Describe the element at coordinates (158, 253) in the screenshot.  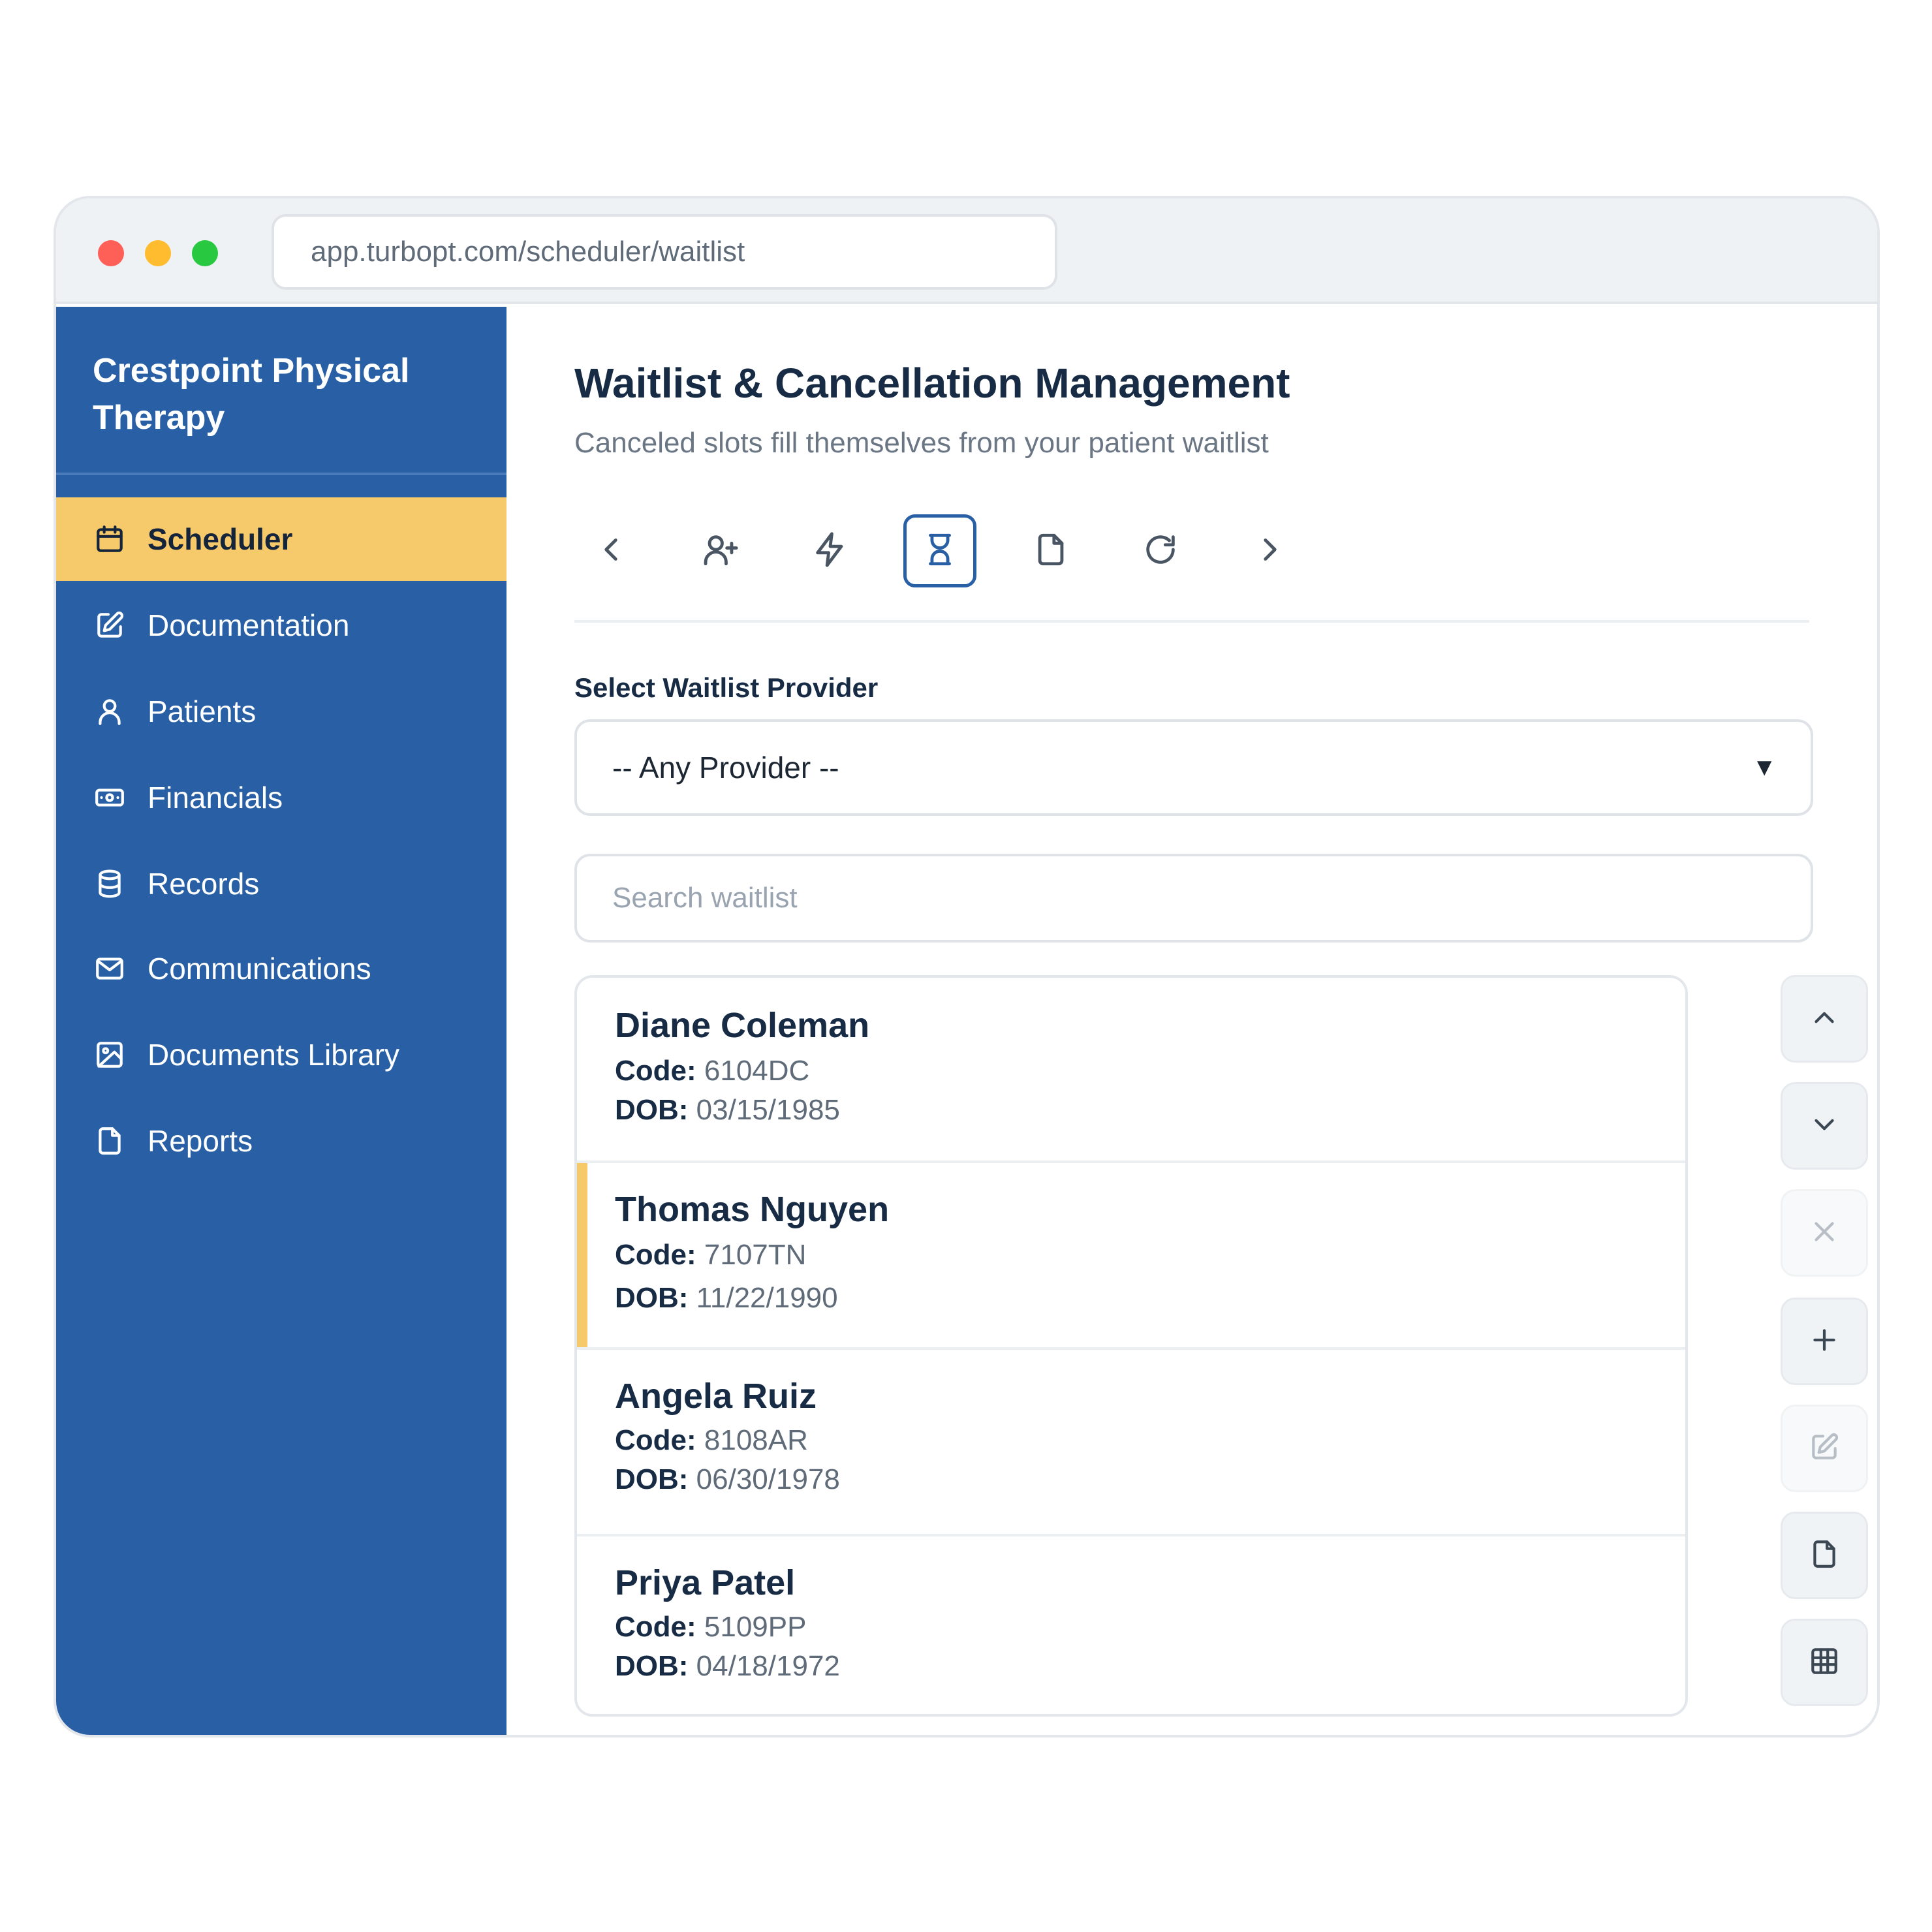
I see `minimize-window-button` at that location.